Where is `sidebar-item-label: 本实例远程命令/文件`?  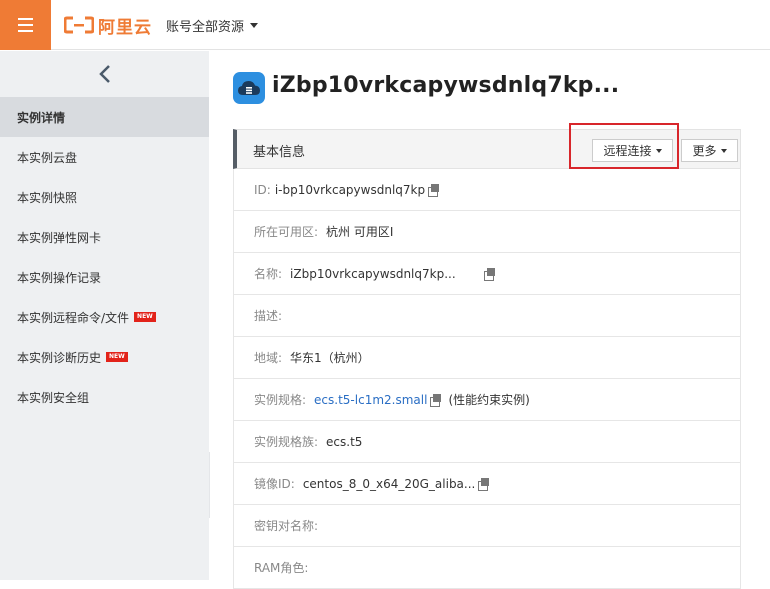 sidebar-item-label: 本实例远程命令/文件 is located at coordinates (73, 317).